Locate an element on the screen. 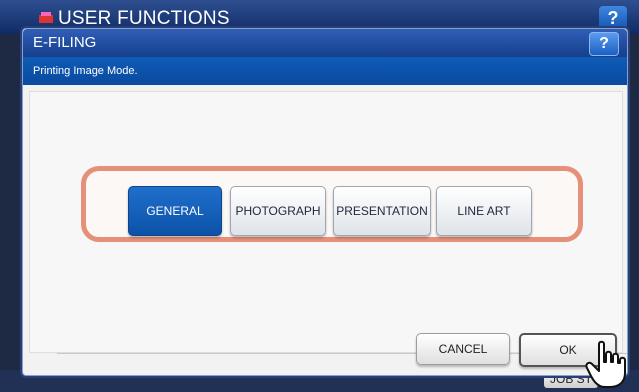 The height and width of the screenshot is (392, 639). option-photograph: PHOTOGRAPH is located at coordinates (278, 211).